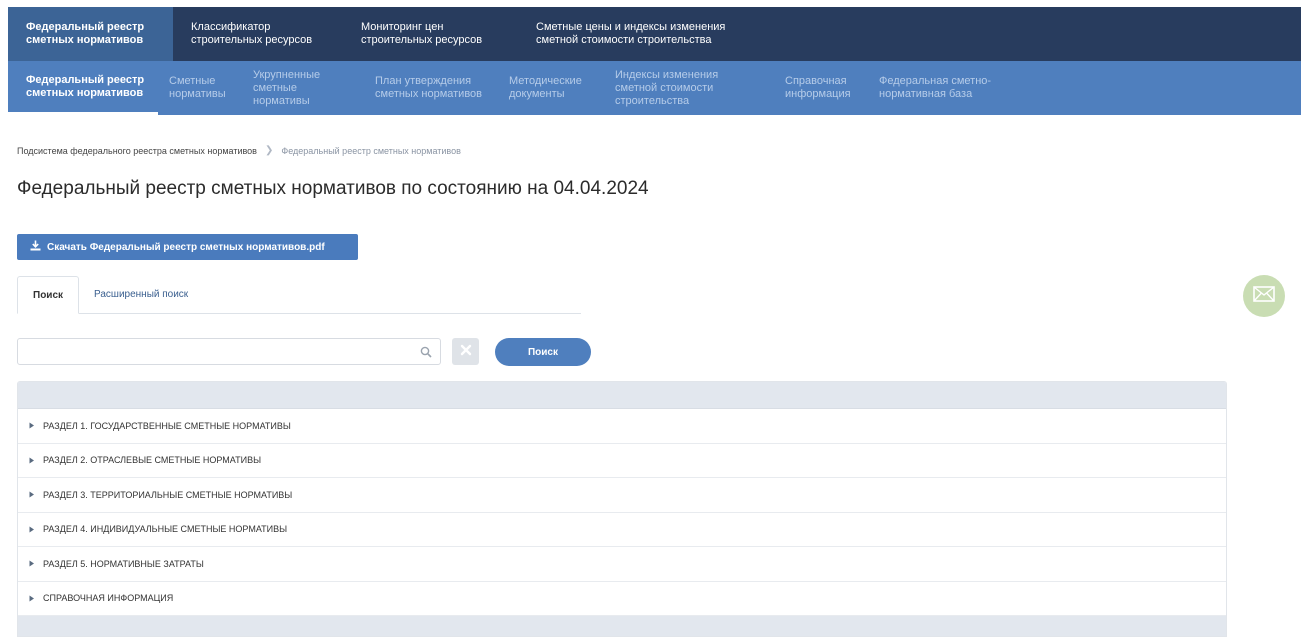 The image size is (1301, 637). I want to click on search-input, so click(213, 351).